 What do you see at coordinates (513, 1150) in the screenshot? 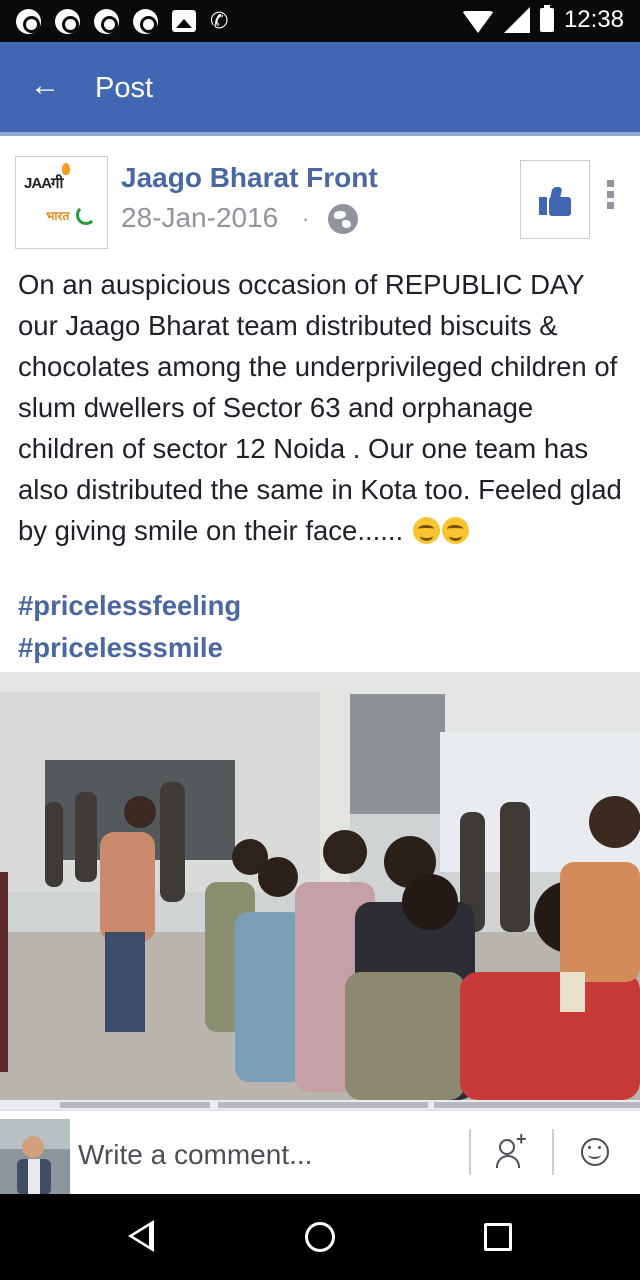
I see `tag-friends-icon: +` at bounding box center [513, 1150].